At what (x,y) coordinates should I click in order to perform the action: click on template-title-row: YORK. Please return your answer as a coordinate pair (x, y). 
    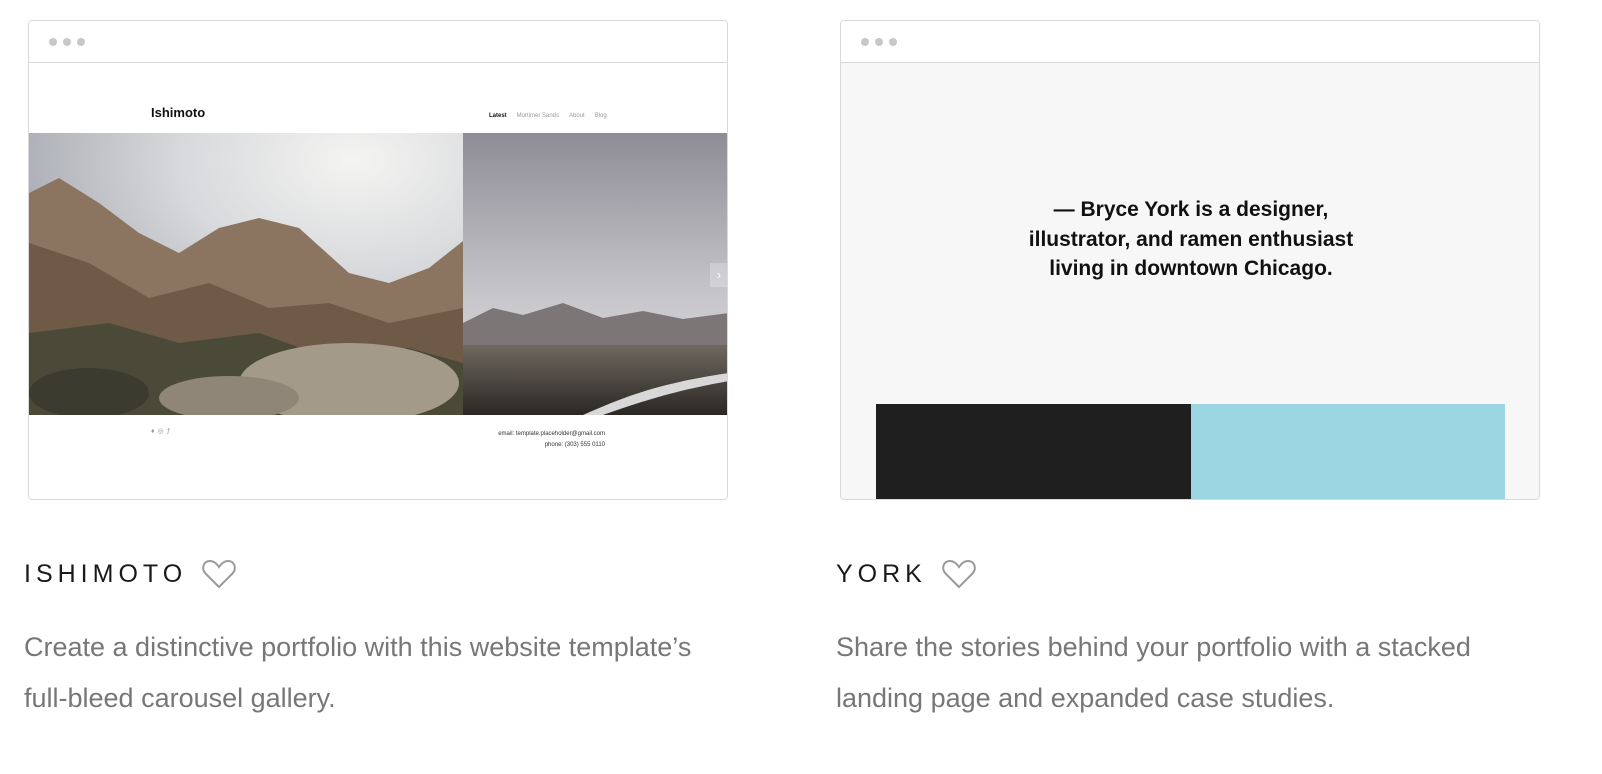
    Looking at the image, I should click on (906, 574).